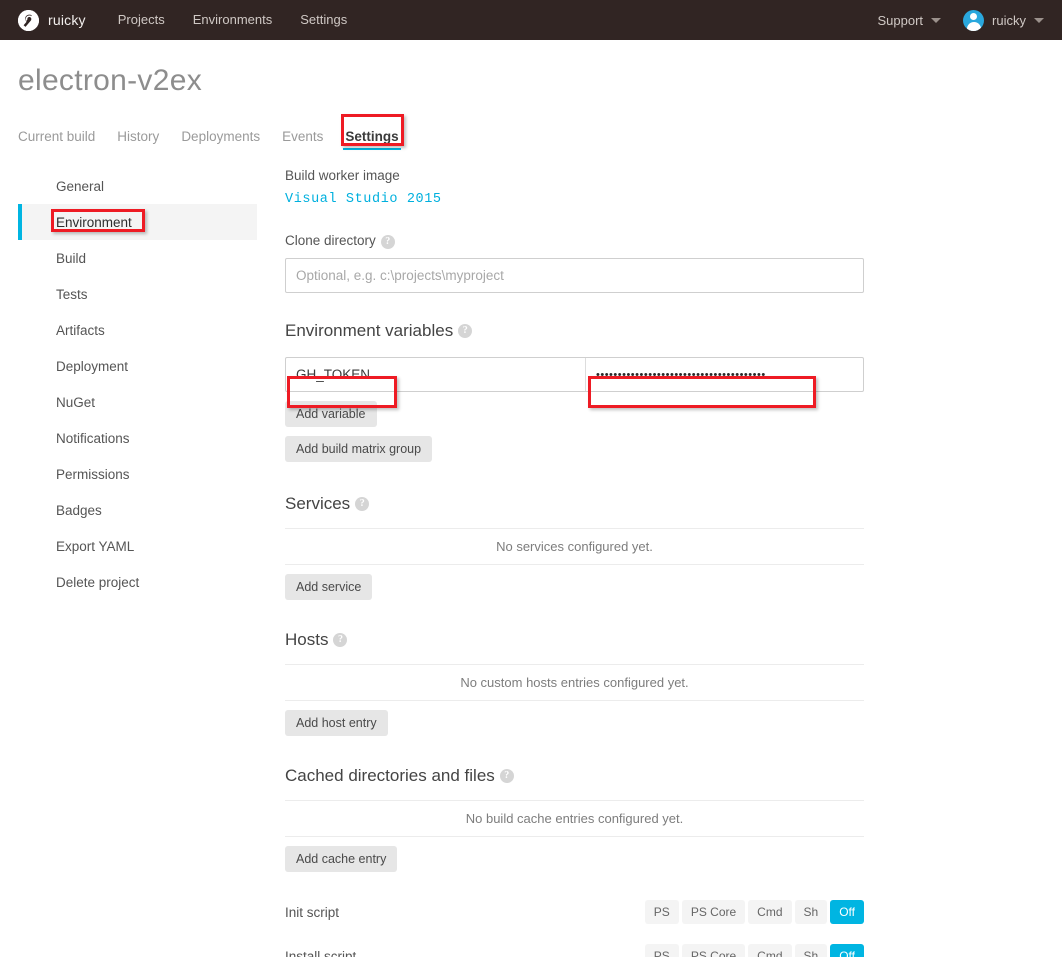 The width and height of the screenshot is (1062, 957). I want to click on clone-directory-label: Clone directory?, so click(574, 241).